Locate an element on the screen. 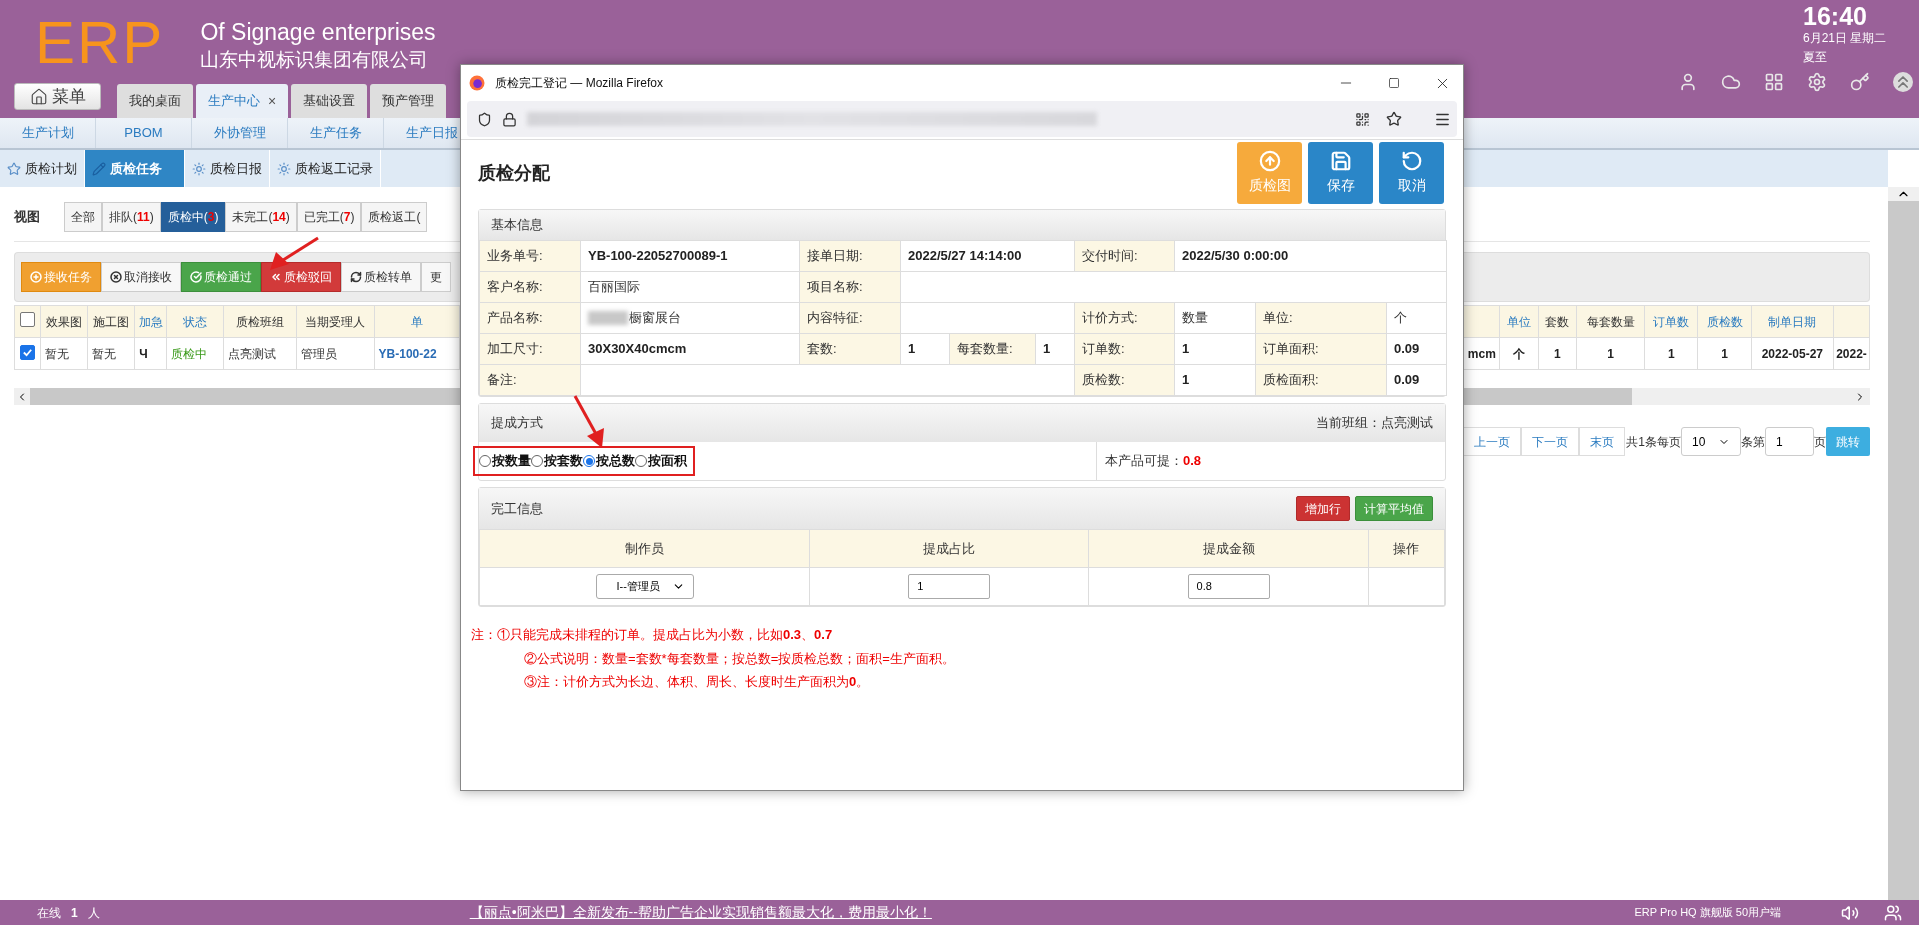  field-value: YB-100-22052700089-1 is located at coordinates (658, 256).